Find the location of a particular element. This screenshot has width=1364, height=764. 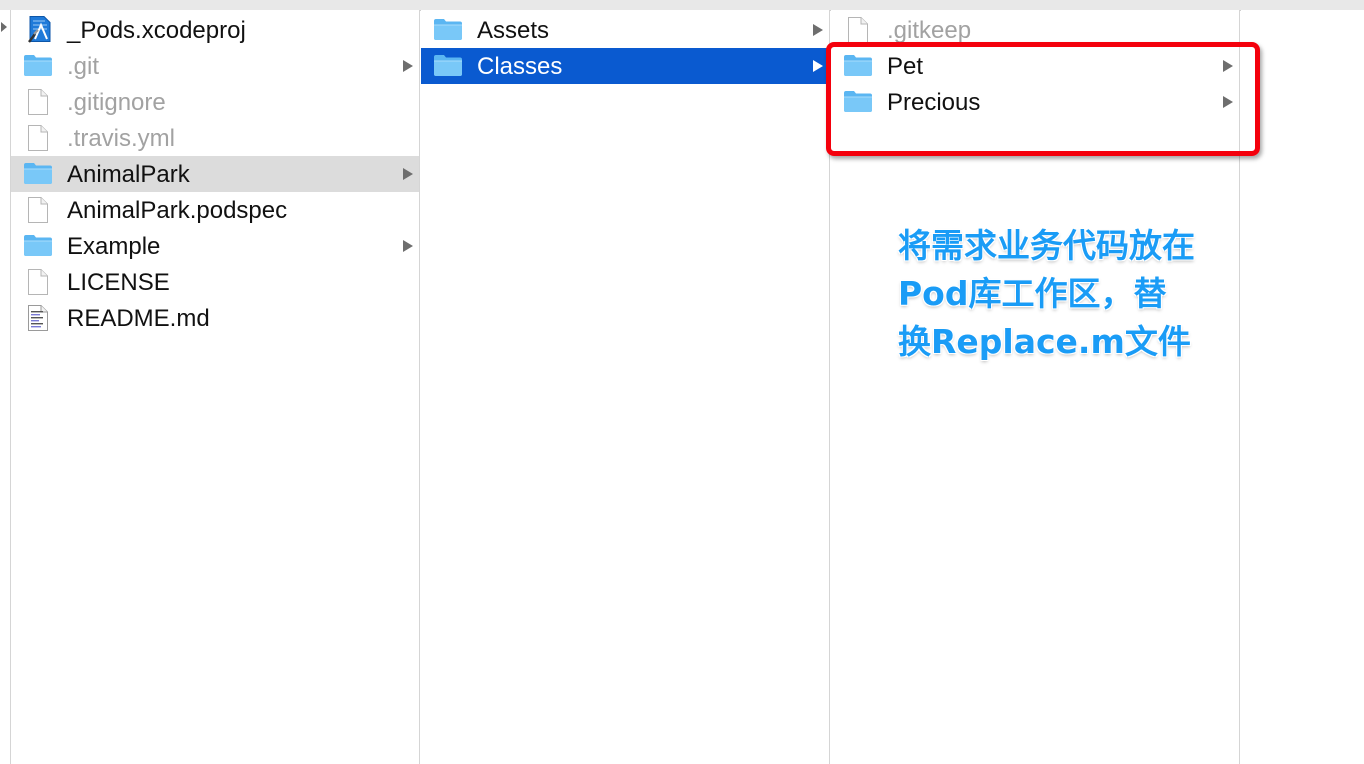

list-item-assets: Assets is located at coordinates (625, 30).